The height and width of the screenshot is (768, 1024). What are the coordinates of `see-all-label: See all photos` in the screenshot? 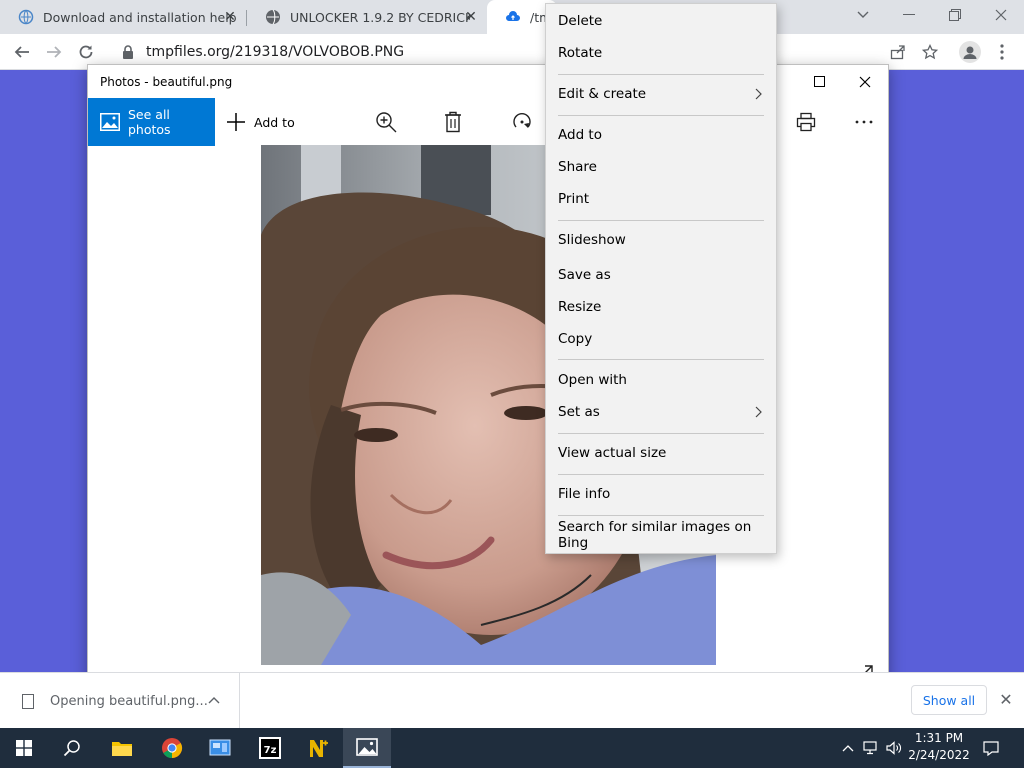 It's located at (149, 122).